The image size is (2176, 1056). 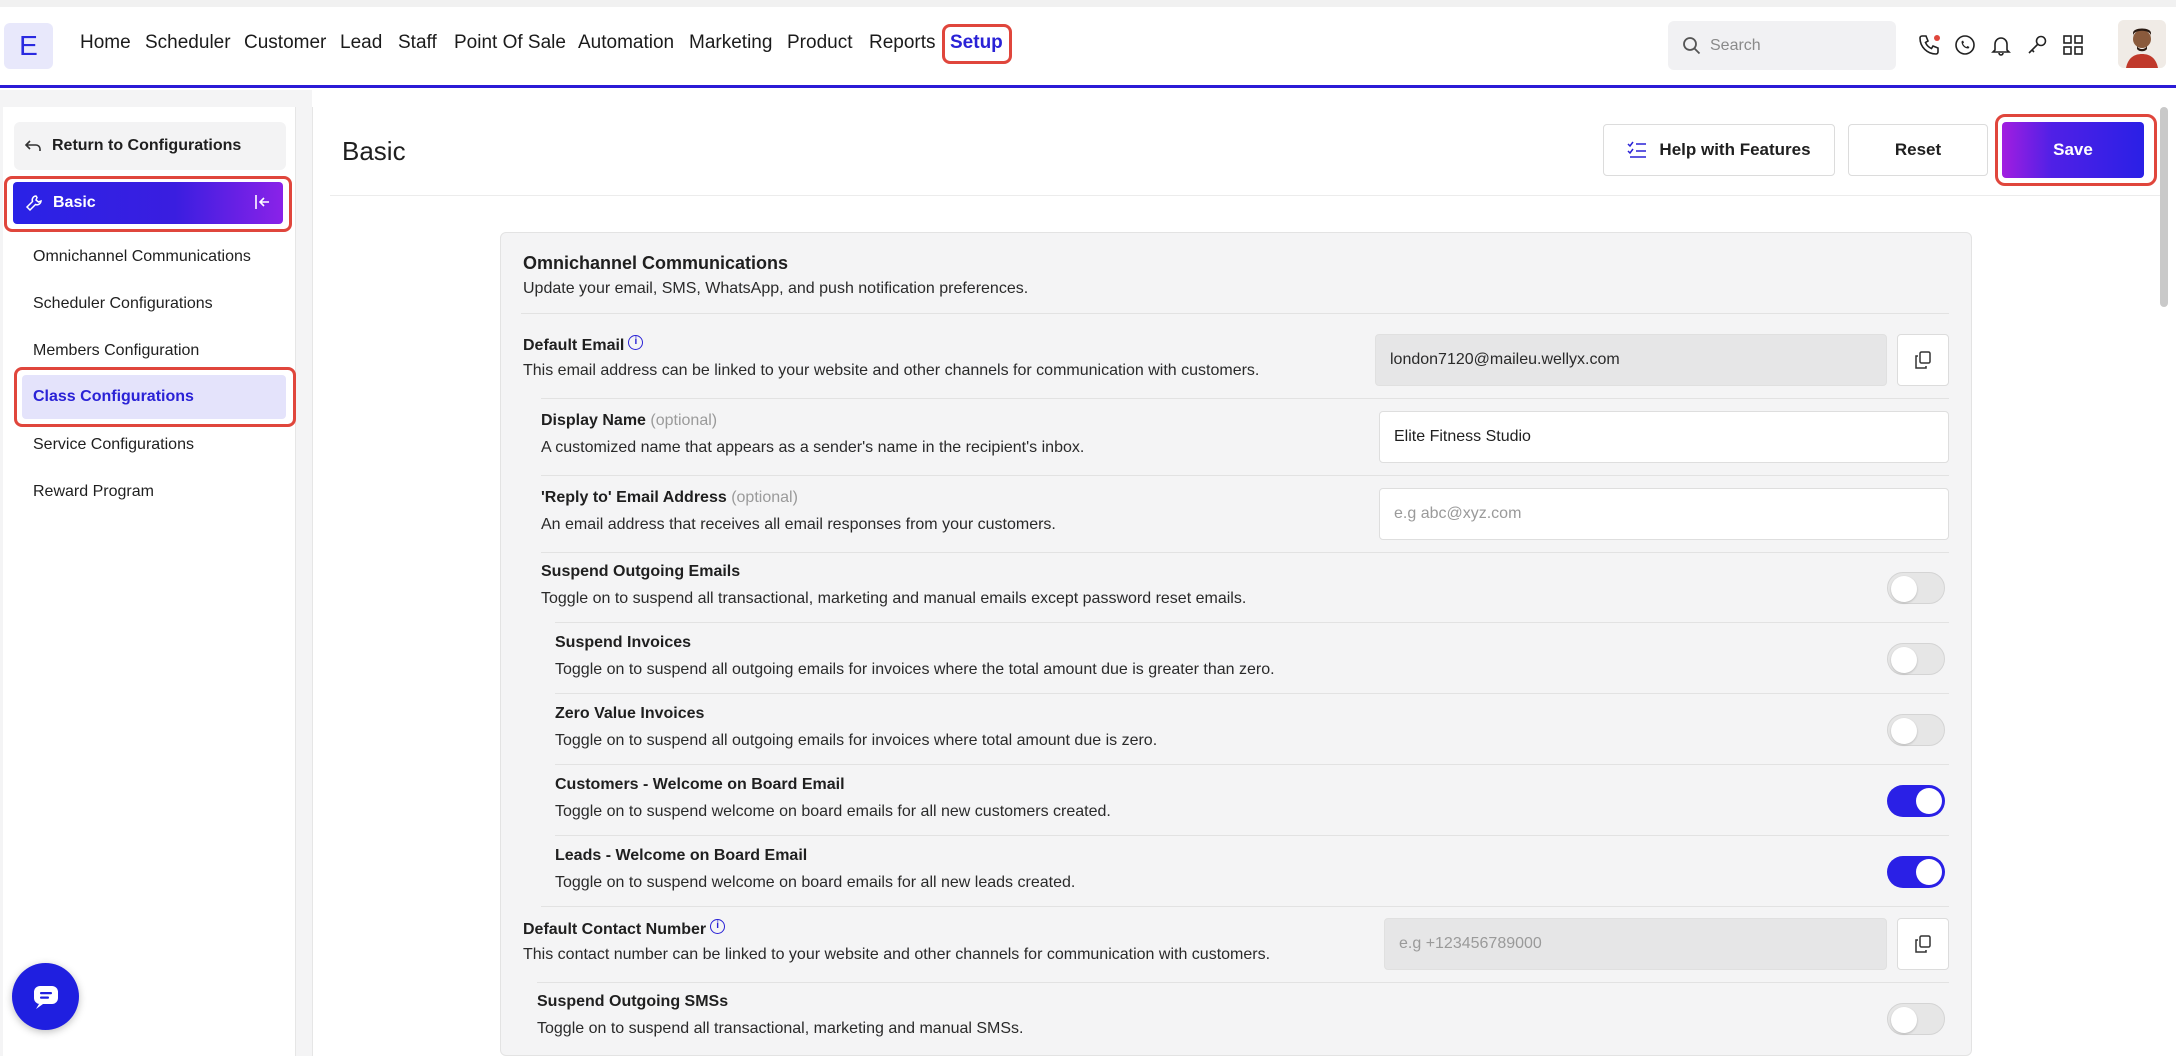 I want to click on copy-email-button, so click(x=1923, y=360).